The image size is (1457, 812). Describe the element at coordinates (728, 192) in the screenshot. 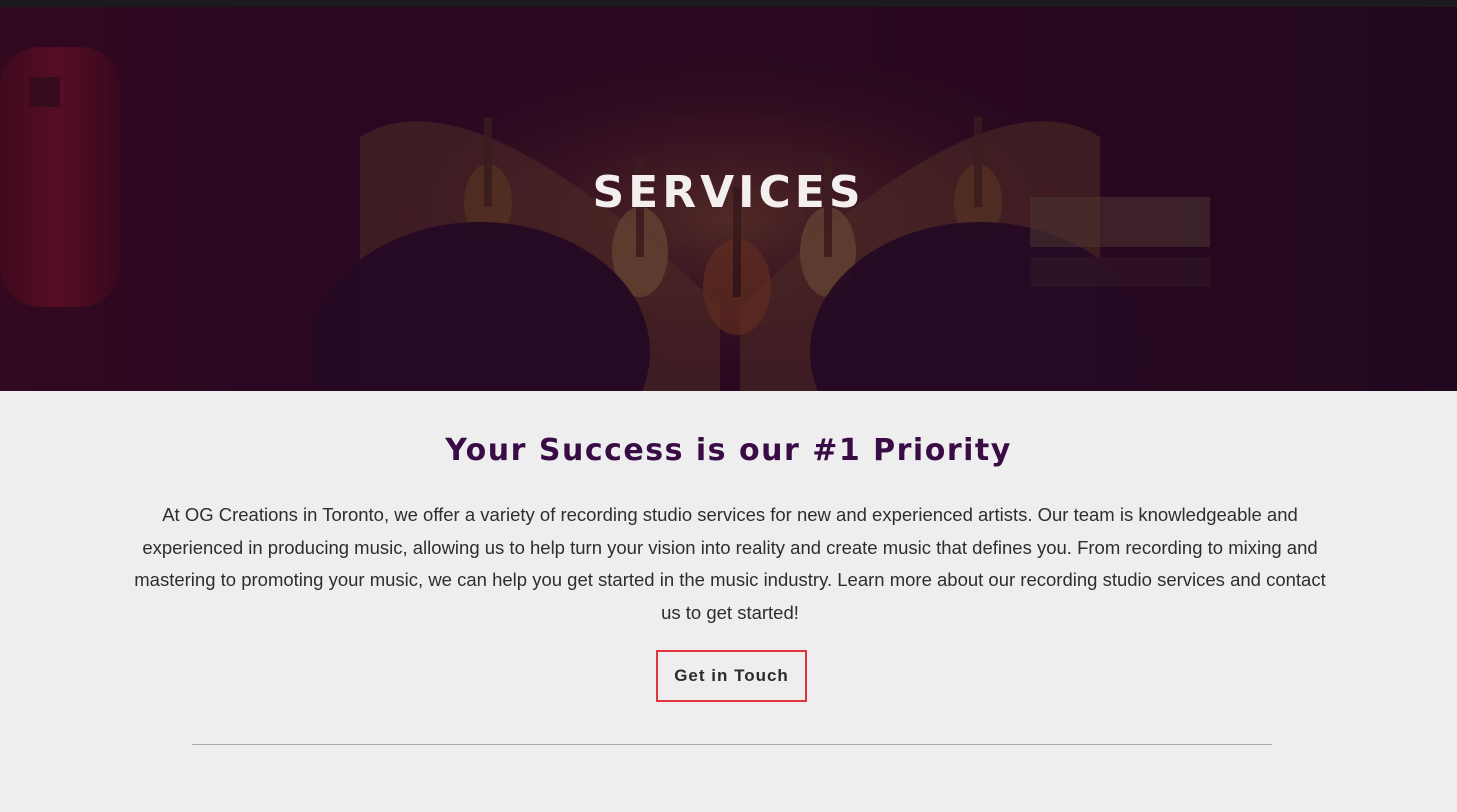

I see `page-title: SERVICES` at that location.